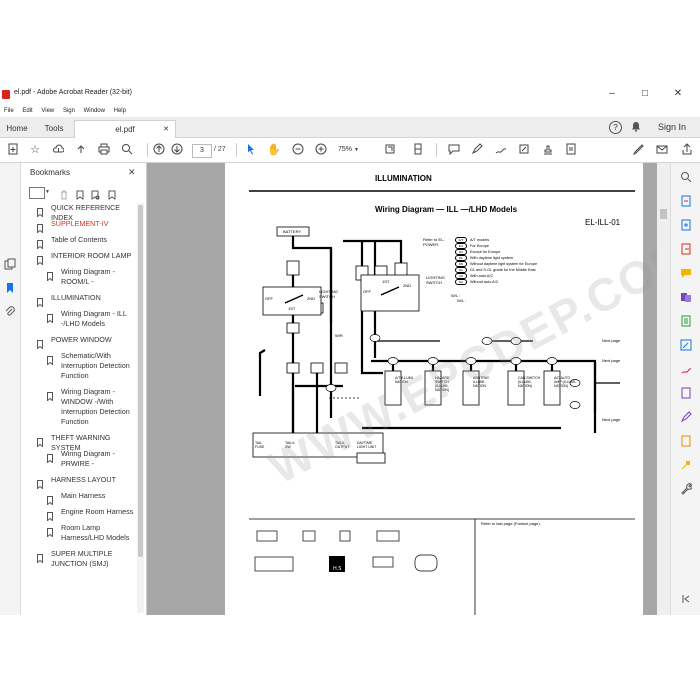 The height and width of the screenshot is (700, 700). Describe the element at coordinates (78, 559) in the screenshot. I see `bookmark-item: SUPER MULTIPLE JUNCTION (SMJ)` at that location.